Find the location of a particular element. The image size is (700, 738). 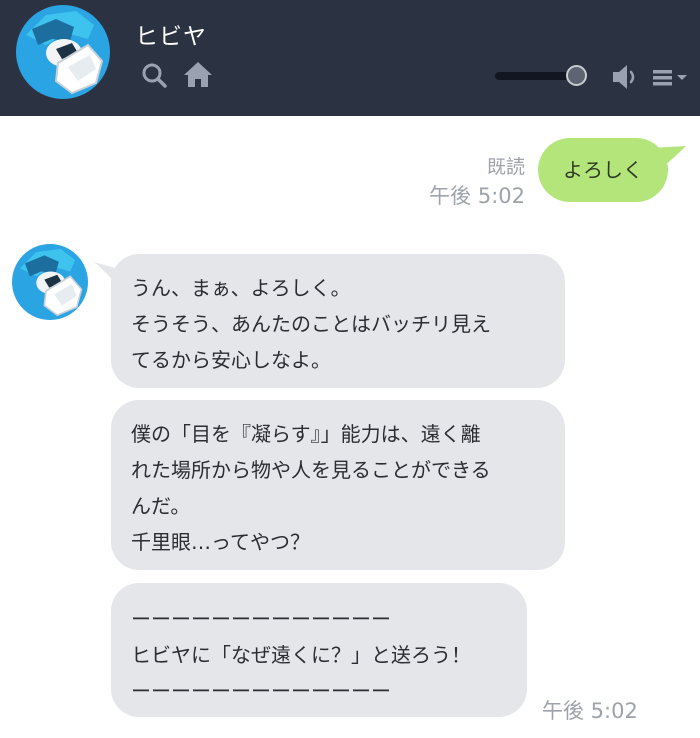

search-icon is located at coordinates (154, 75).